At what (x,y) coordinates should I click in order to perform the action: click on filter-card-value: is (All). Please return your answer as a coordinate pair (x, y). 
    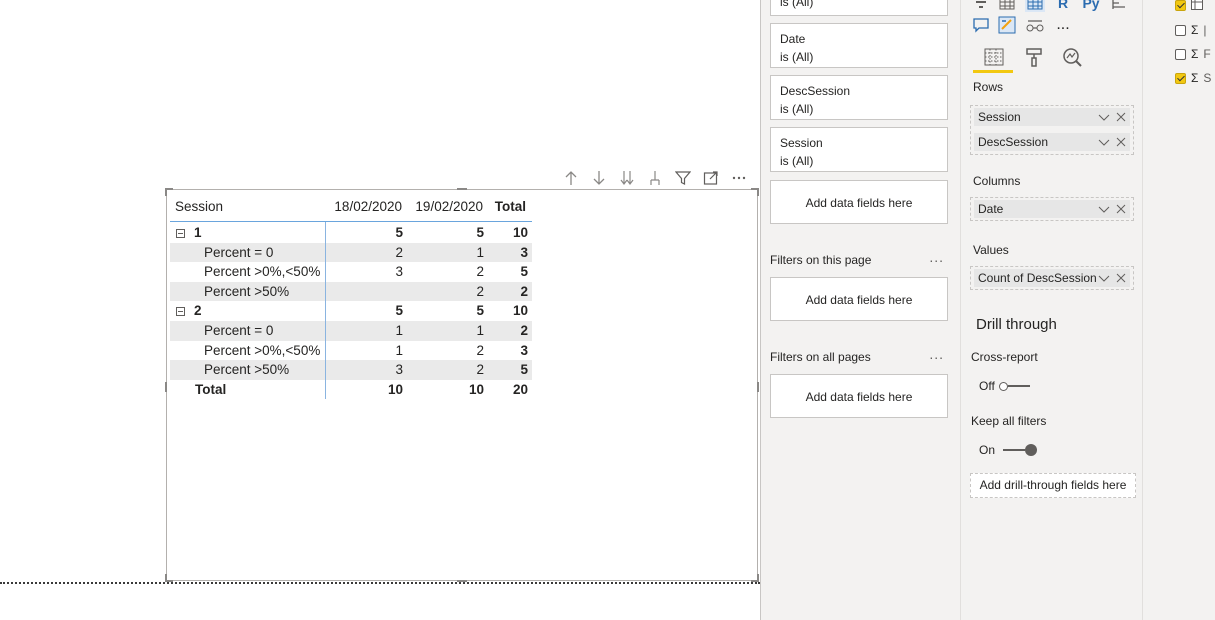
    Looking at the image, I should click on (797, 161).